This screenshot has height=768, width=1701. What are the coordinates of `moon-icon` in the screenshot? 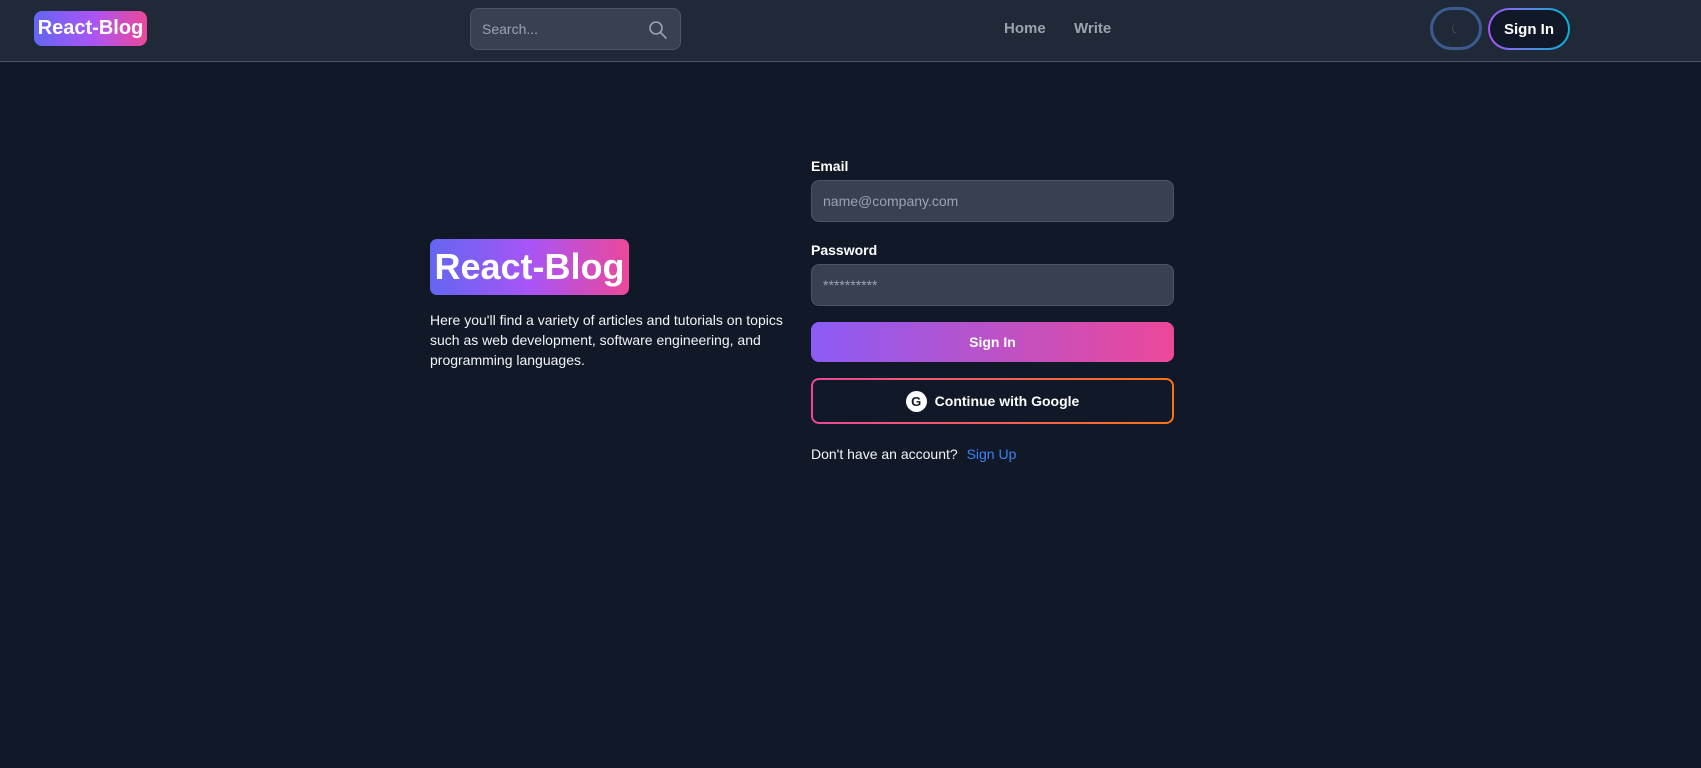 It's located at (1456, 28).